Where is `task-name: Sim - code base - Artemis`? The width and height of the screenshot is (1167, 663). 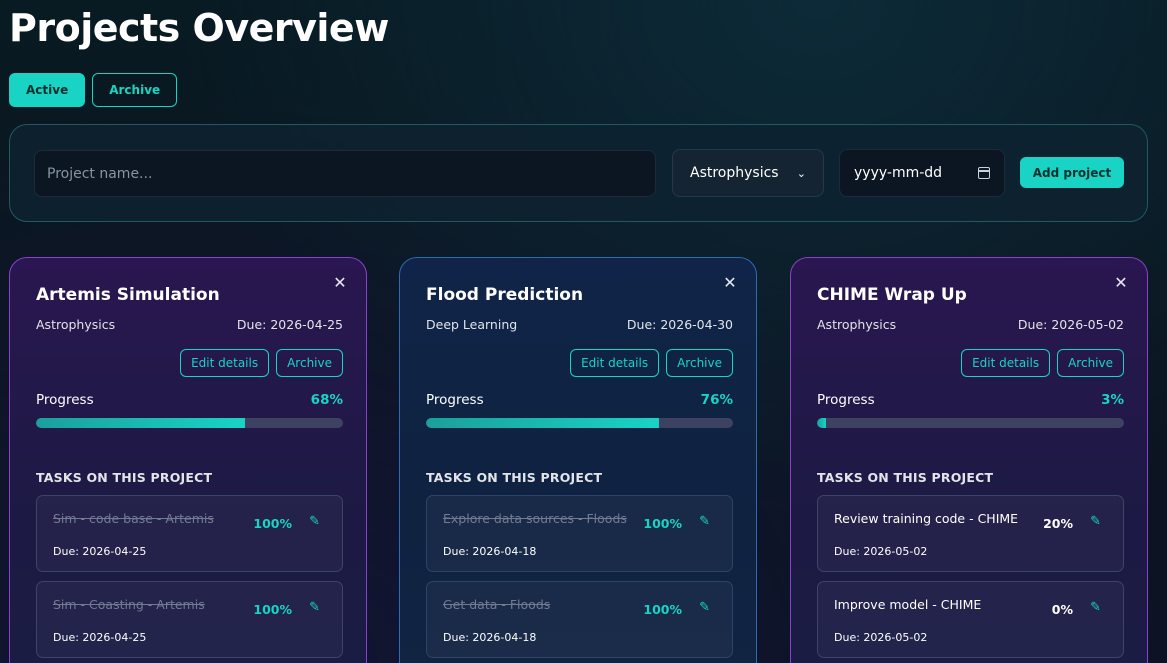
task-name: Sim - code base - Artemis is located at coordinates (133, 518).